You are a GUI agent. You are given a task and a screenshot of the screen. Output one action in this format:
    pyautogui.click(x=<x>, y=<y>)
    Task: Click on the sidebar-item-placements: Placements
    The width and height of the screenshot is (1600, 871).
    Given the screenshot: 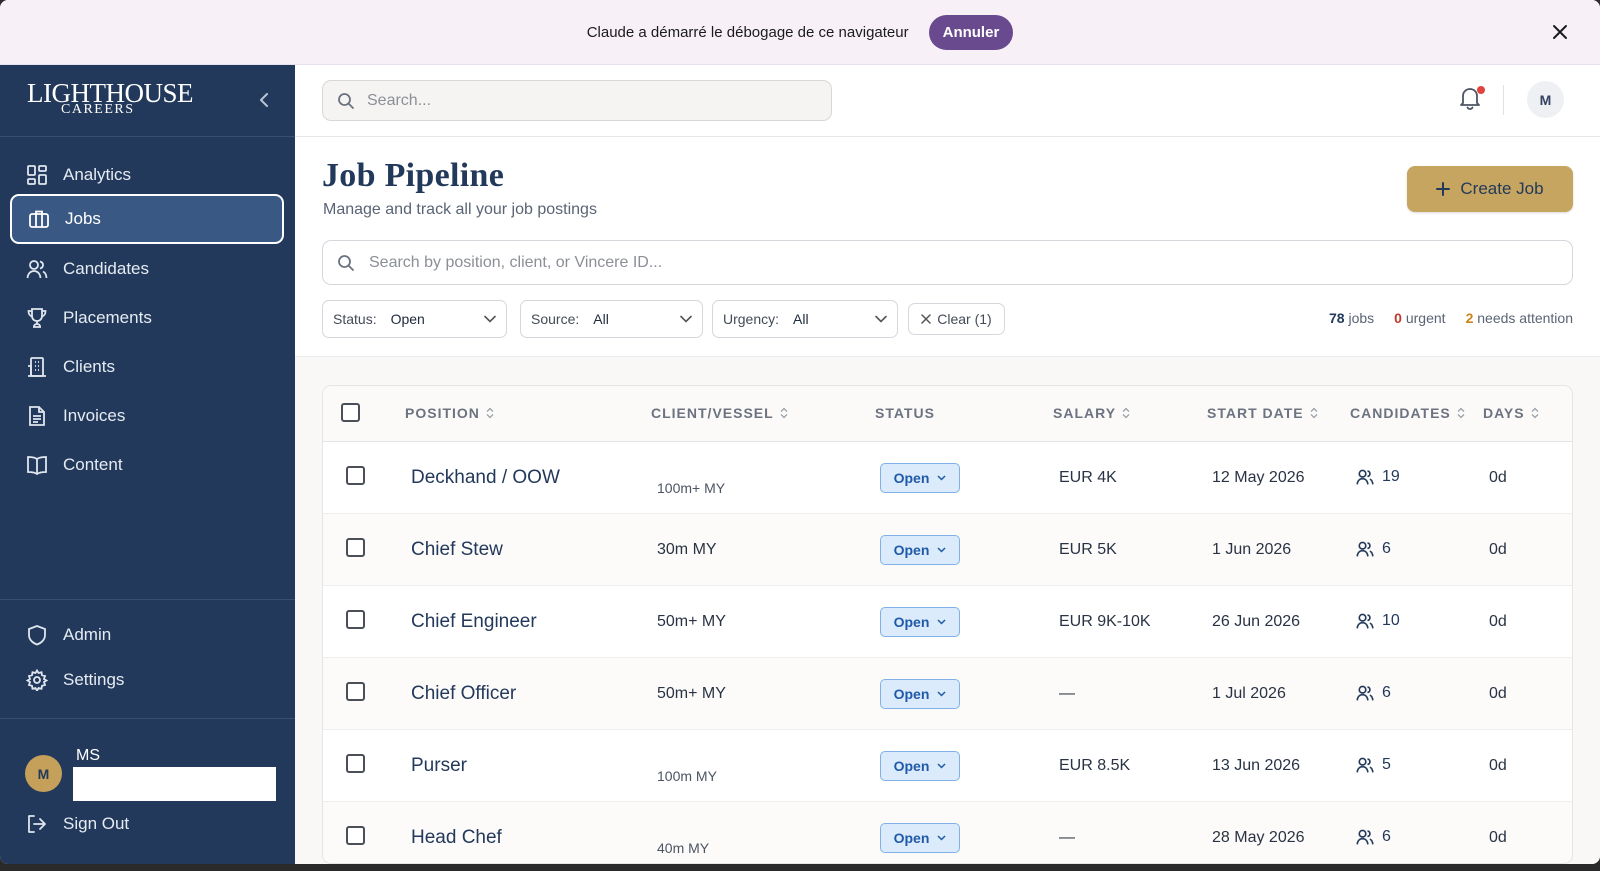 What is the action you would take?
    pyautogui.click(x=147, y=318)
    